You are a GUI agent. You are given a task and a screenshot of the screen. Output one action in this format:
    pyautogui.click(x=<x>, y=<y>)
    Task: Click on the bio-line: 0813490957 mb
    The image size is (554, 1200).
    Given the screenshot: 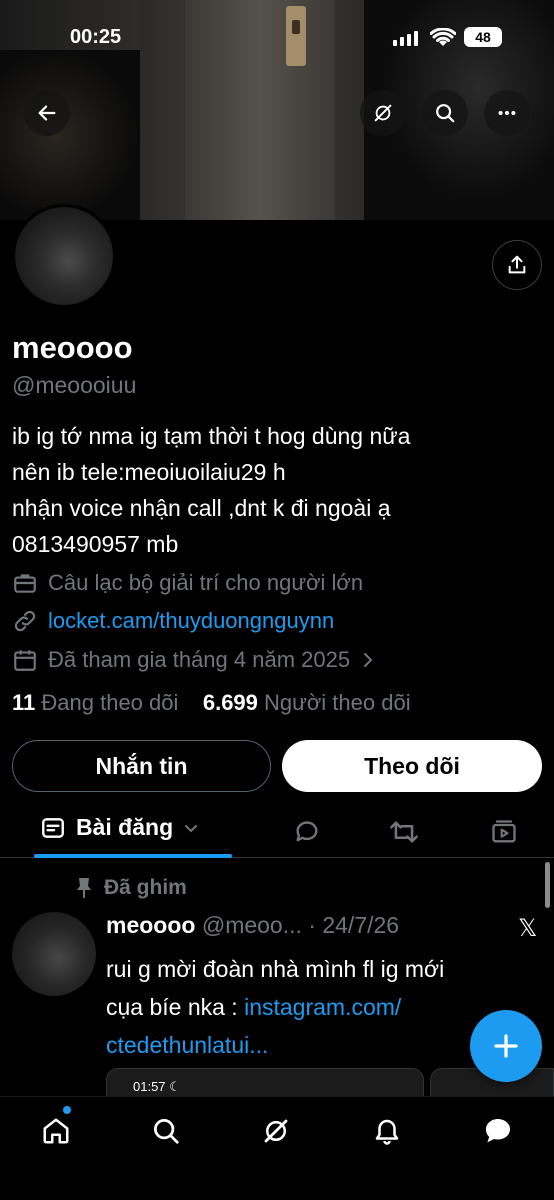 What is the action you would take?
    pyautogui.click(x=95, y=544)
    